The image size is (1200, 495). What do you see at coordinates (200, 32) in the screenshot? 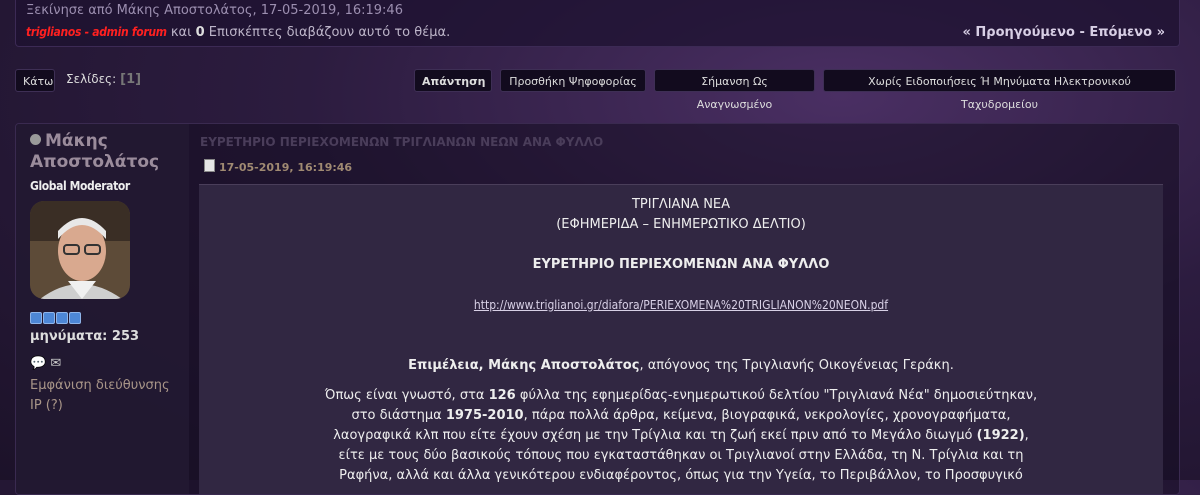
I see `guest-count: 0` at bounding box center [200, 32].